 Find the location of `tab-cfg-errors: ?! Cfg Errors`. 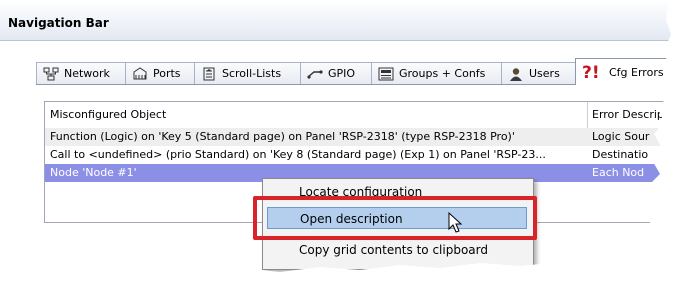

tab-cfg-errors: ?! Cfg Errors is located at coordinates (625, 71).